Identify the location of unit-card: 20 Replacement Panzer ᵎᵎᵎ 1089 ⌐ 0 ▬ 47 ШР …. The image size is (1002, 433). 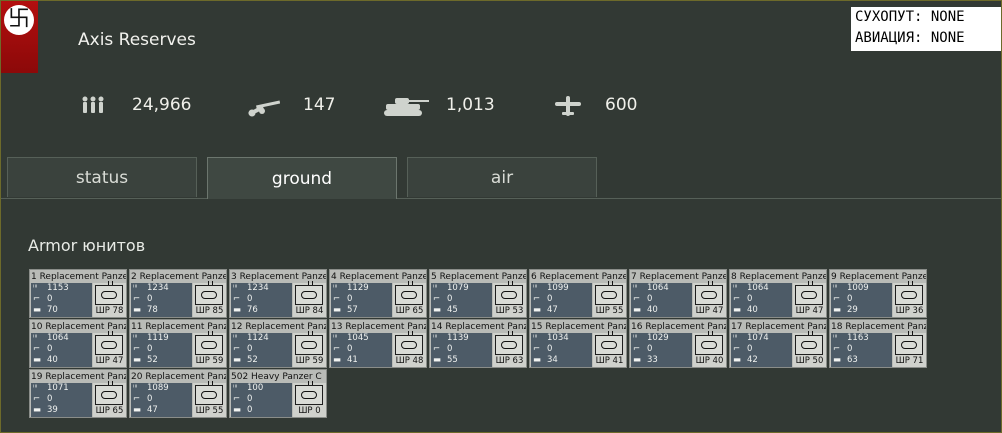
(178, 393).